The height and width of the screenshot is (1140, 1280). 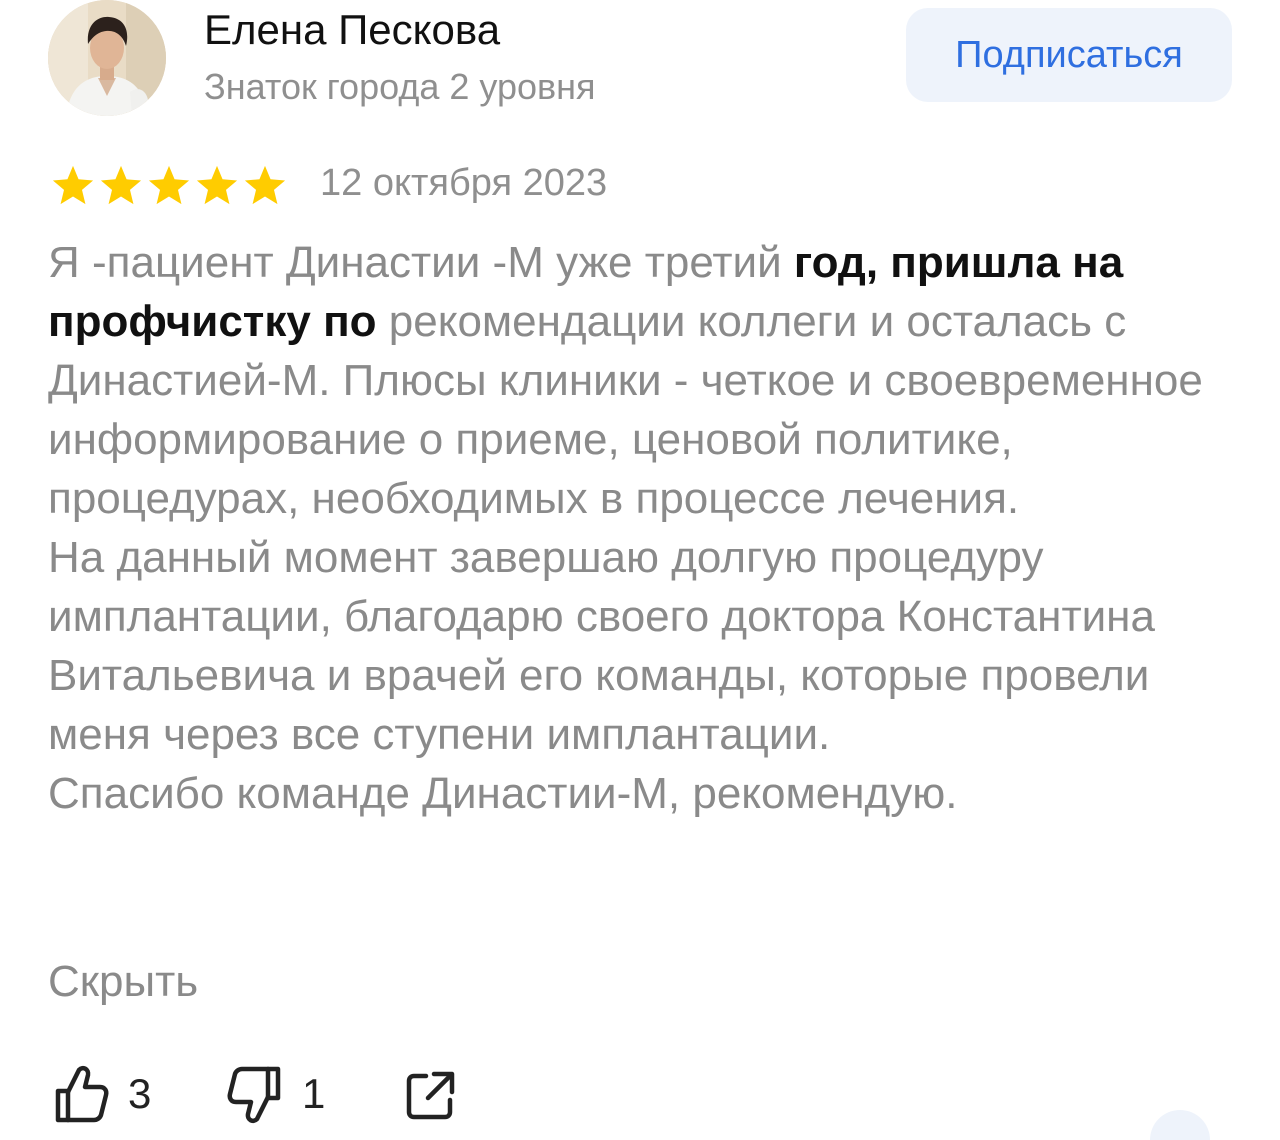 I want to click on rating-stars, so click(x=169, y=186).